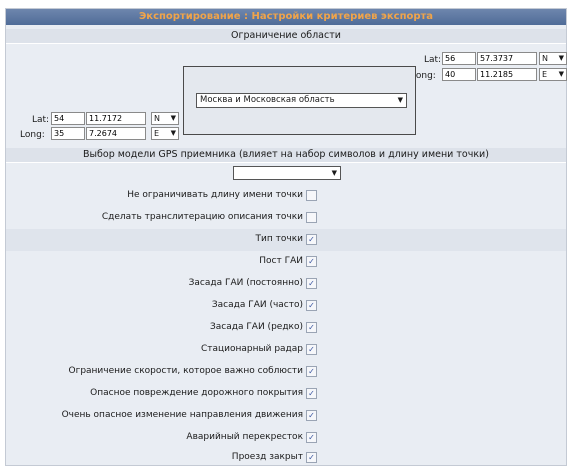  I want to click on point-type-label: Пост ГАИ, so click(281, 261).